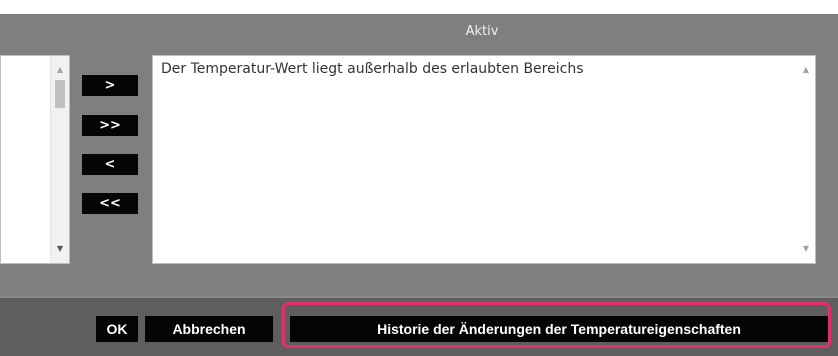 This screenshot has height=356, width=838. What do you see at coordinates (35, 159) in the screenshot?
I see `available-list: ▲ ▼` at bounding box center [35, 159].